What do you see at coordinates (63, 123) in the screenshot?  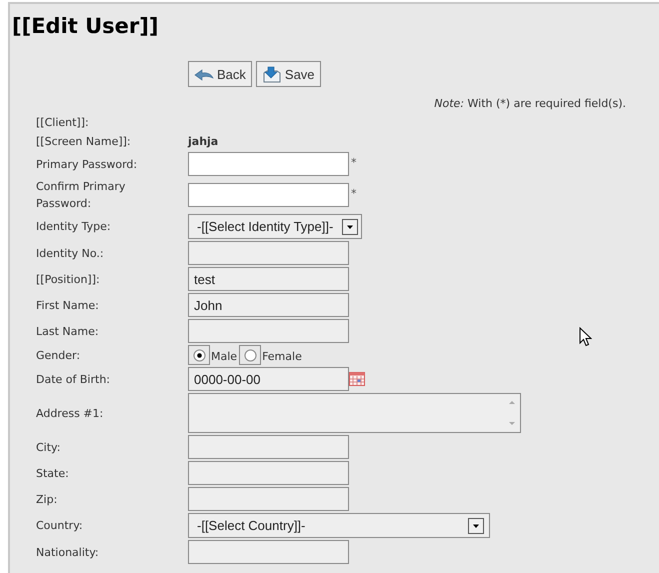 I see `field-label: [[Client]]:` at bounding box center [63, 123].